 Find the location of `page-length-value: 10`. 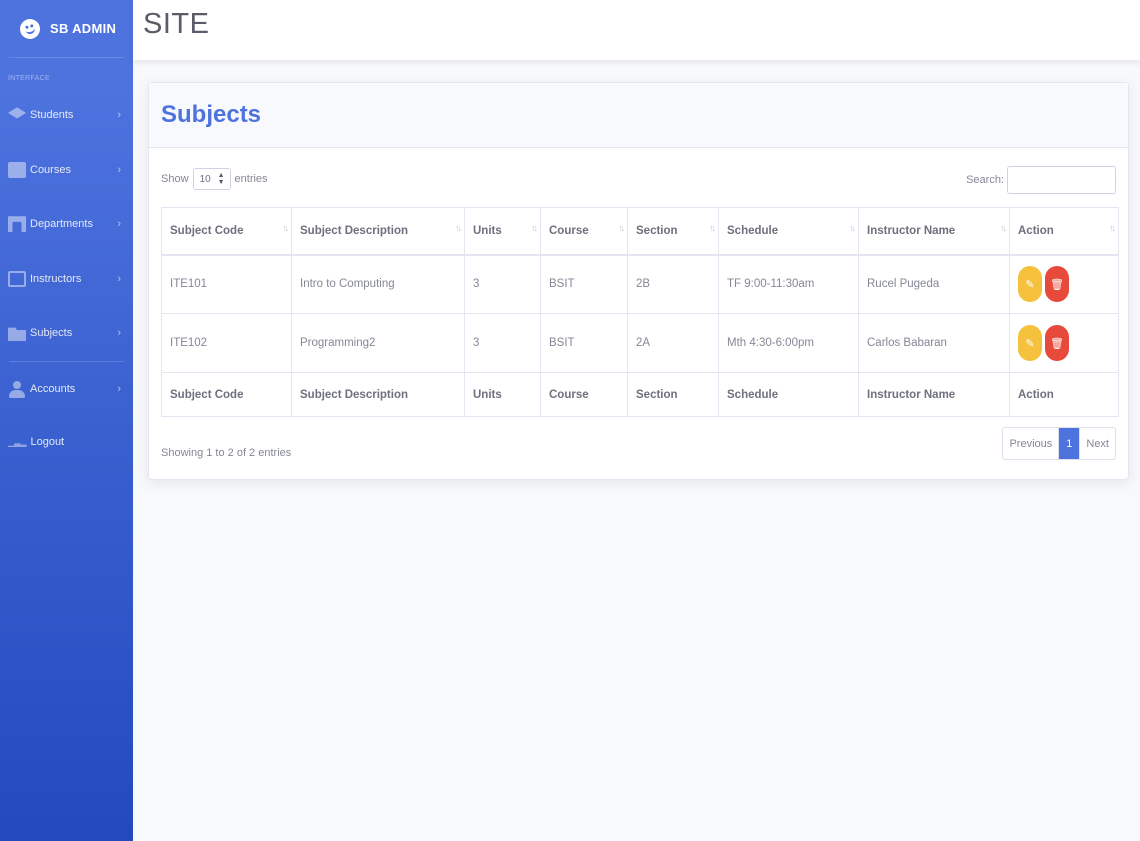

page-length-value: 10 is located at coordinates (205, 179).